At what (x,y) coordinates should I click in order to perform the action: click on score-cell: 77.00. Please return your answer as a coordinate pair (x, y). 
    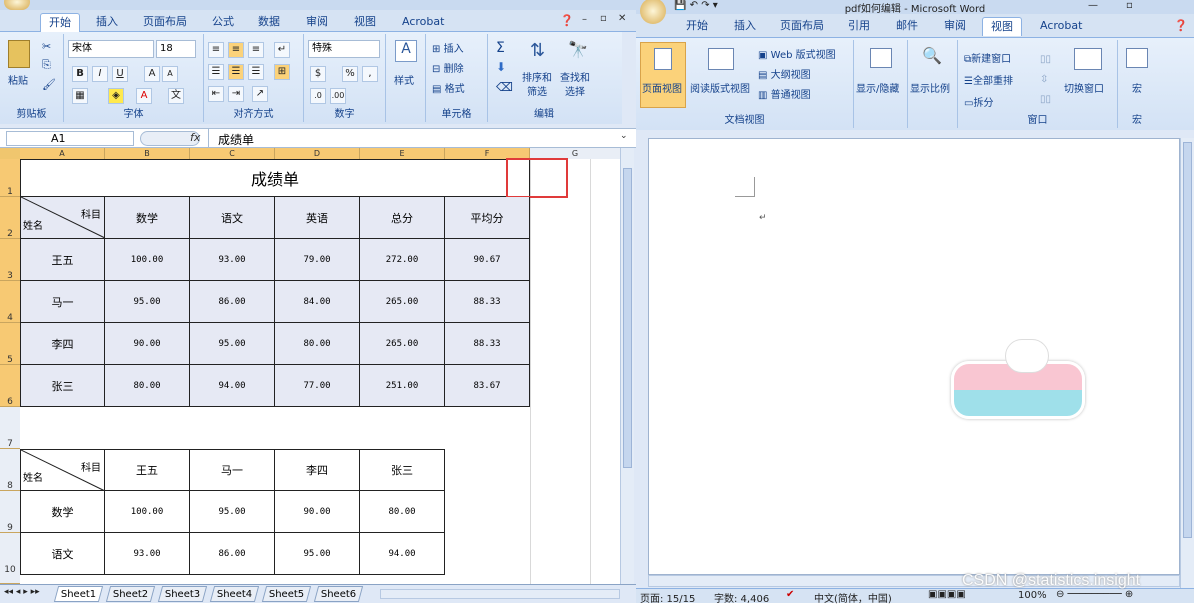
    Looking at the image, I should click on (317, 386).